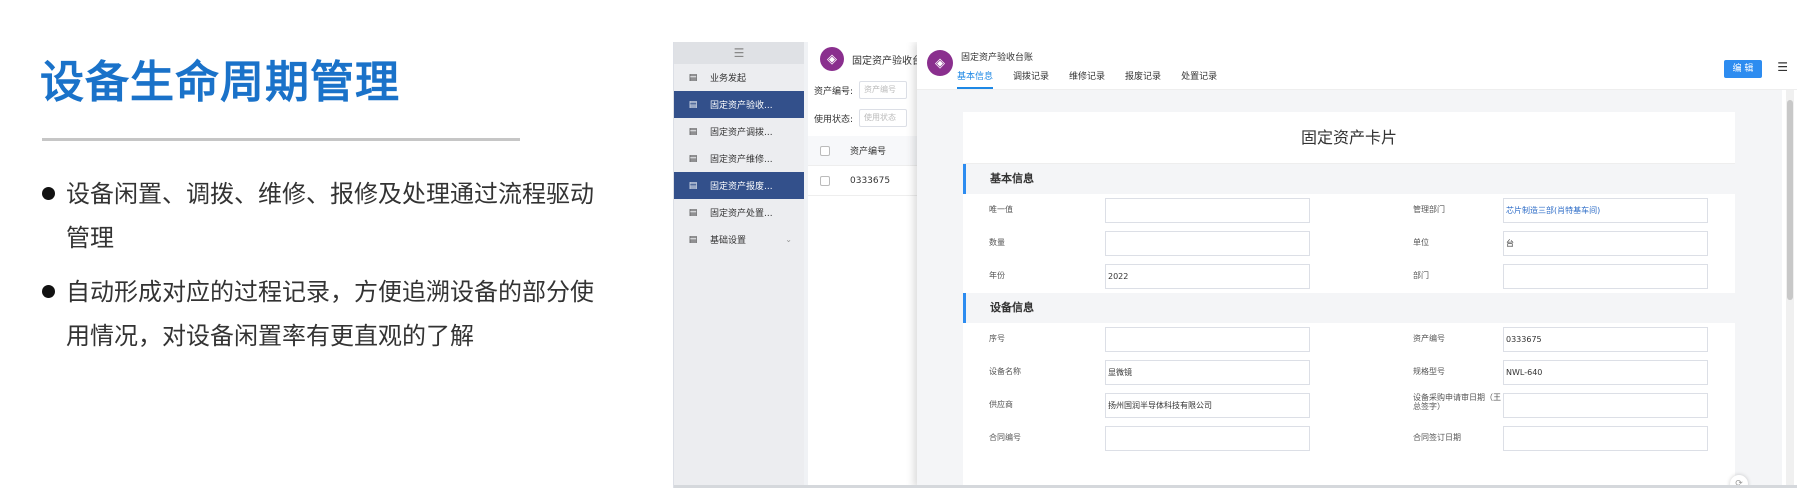 The width and height of the screenshot is (1797, 504). Describe the element at coordinates (1207, 438) in the screenshot. I see `contract-number-field` at that location.